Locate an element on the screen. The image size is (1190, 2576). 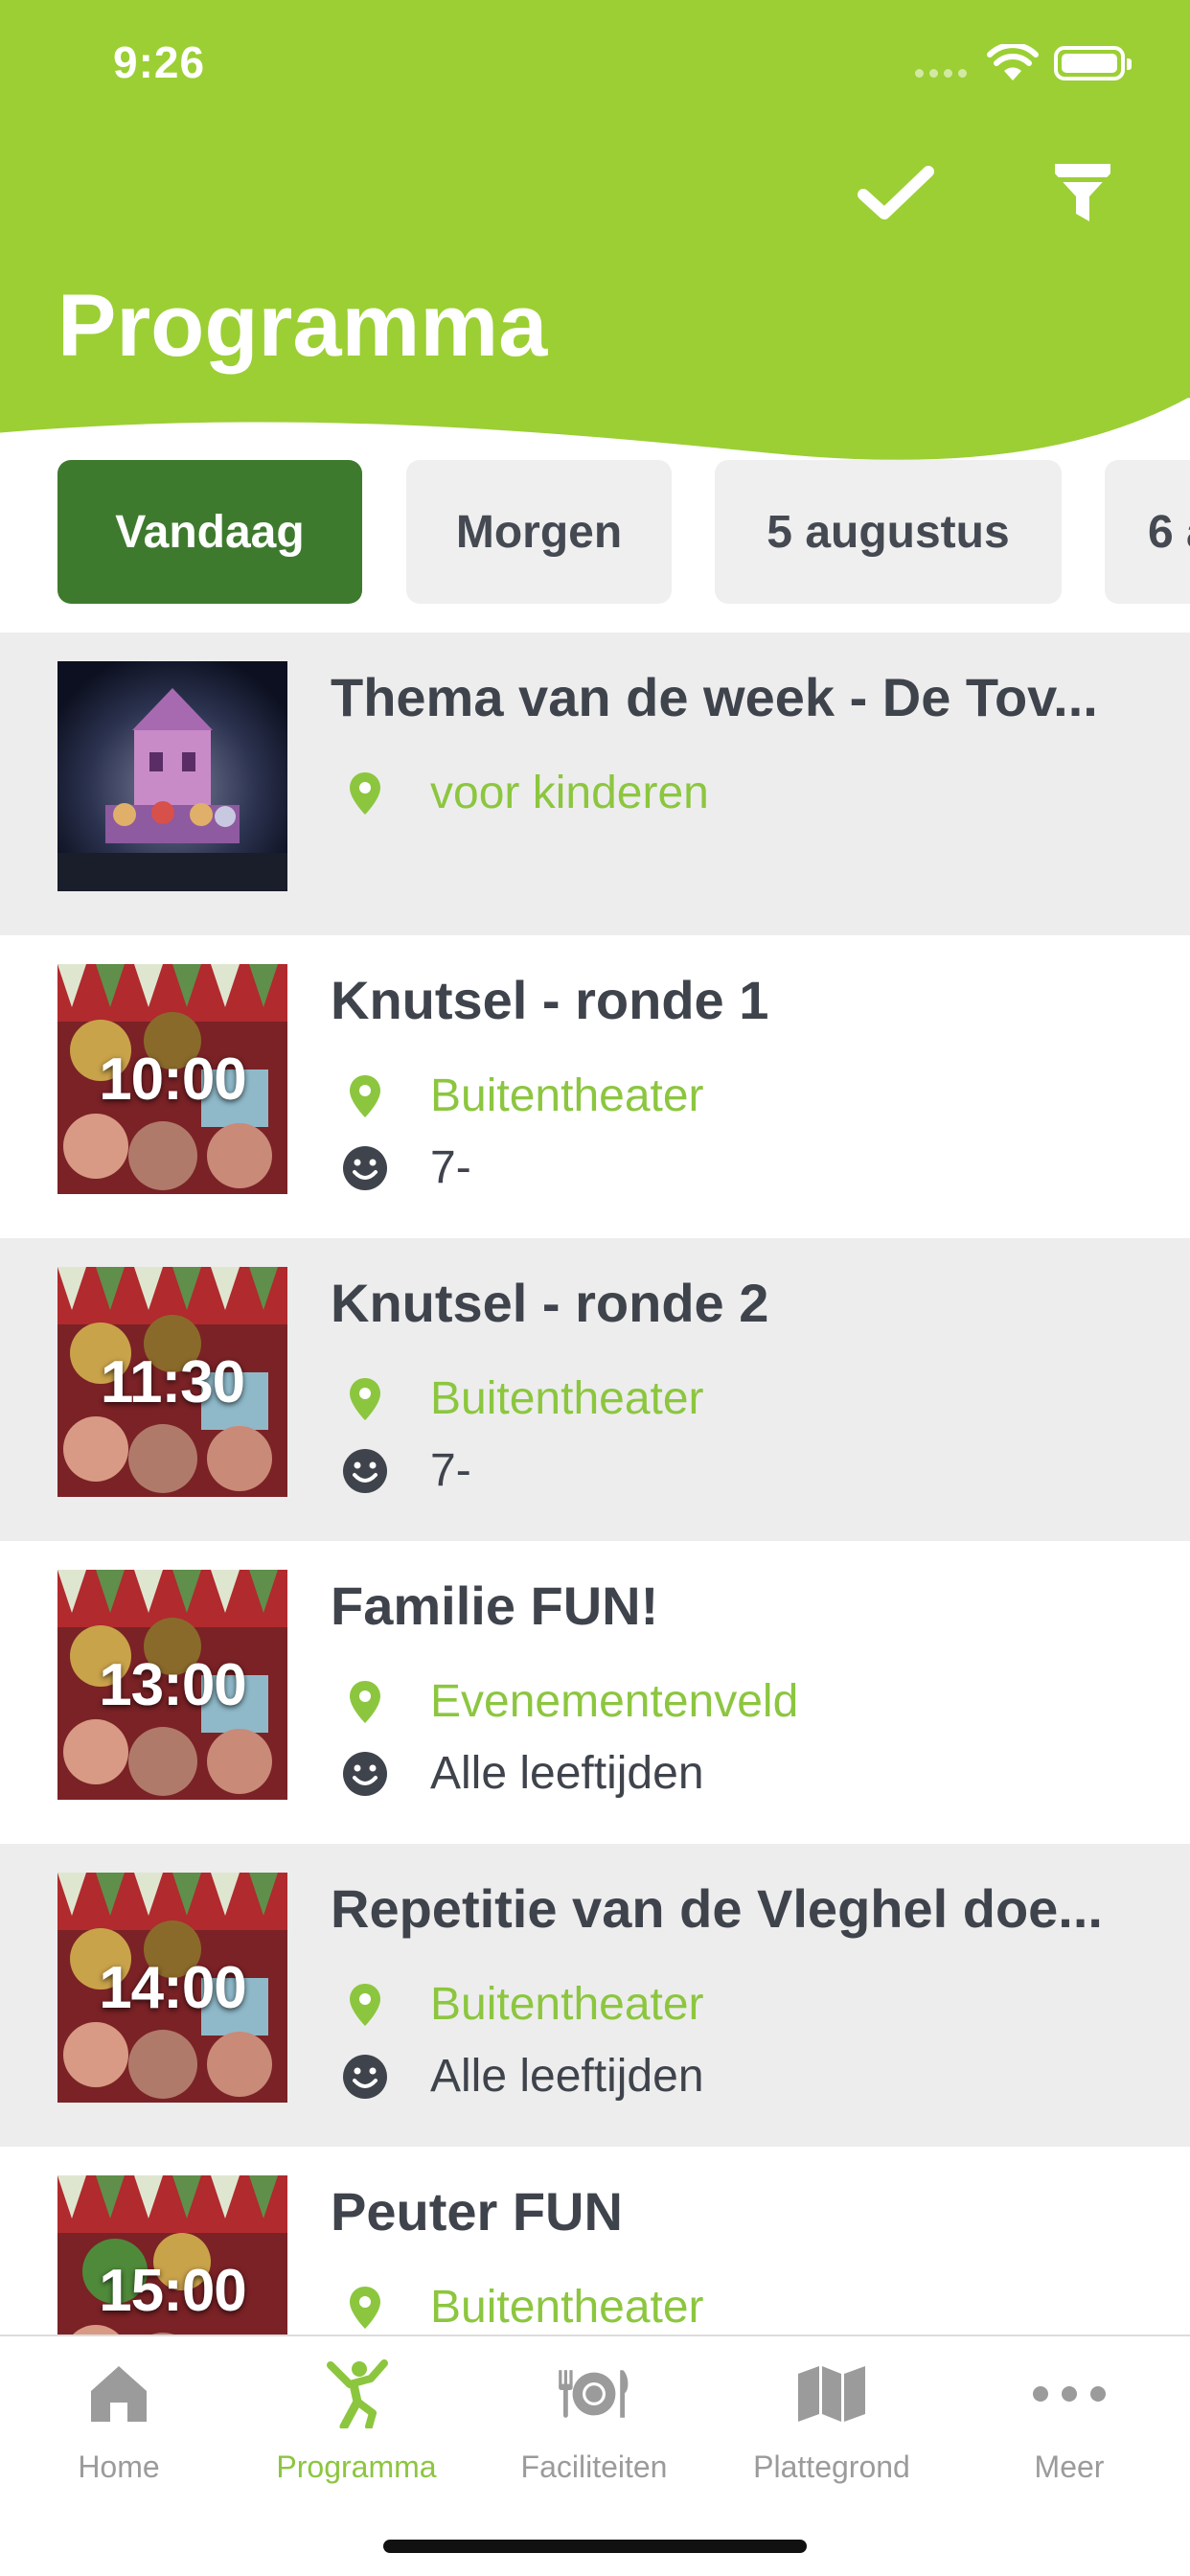
event-row: 11:30 Knutsel - ronde 2 Buitentheater 7- is located at coordinates (595, 1389).